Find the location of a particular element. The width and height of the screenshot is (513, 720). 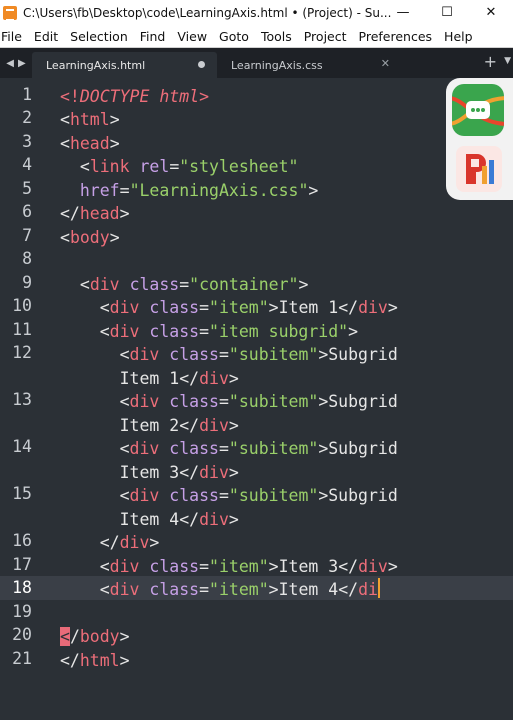

line-number: 8 is located at coordinates (27, 258).